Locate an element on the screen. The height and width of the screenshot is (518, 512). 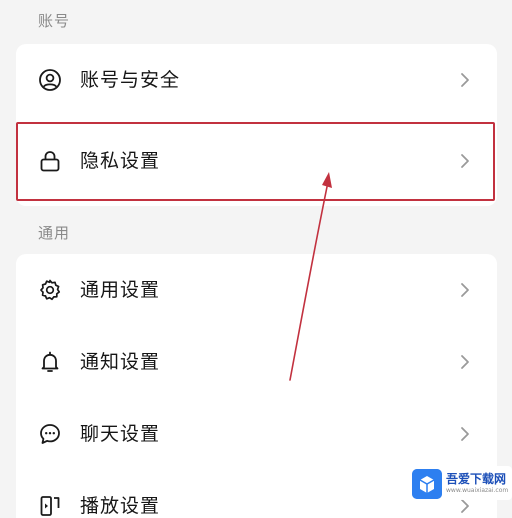
row-label-general-settings: 通用设置 is located at coordinates (120, 290).